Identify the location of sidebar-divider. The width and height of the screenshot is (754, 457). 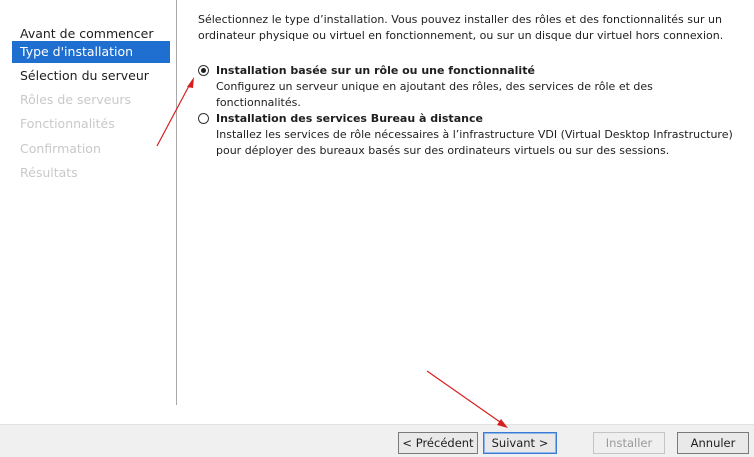
(176, 202).